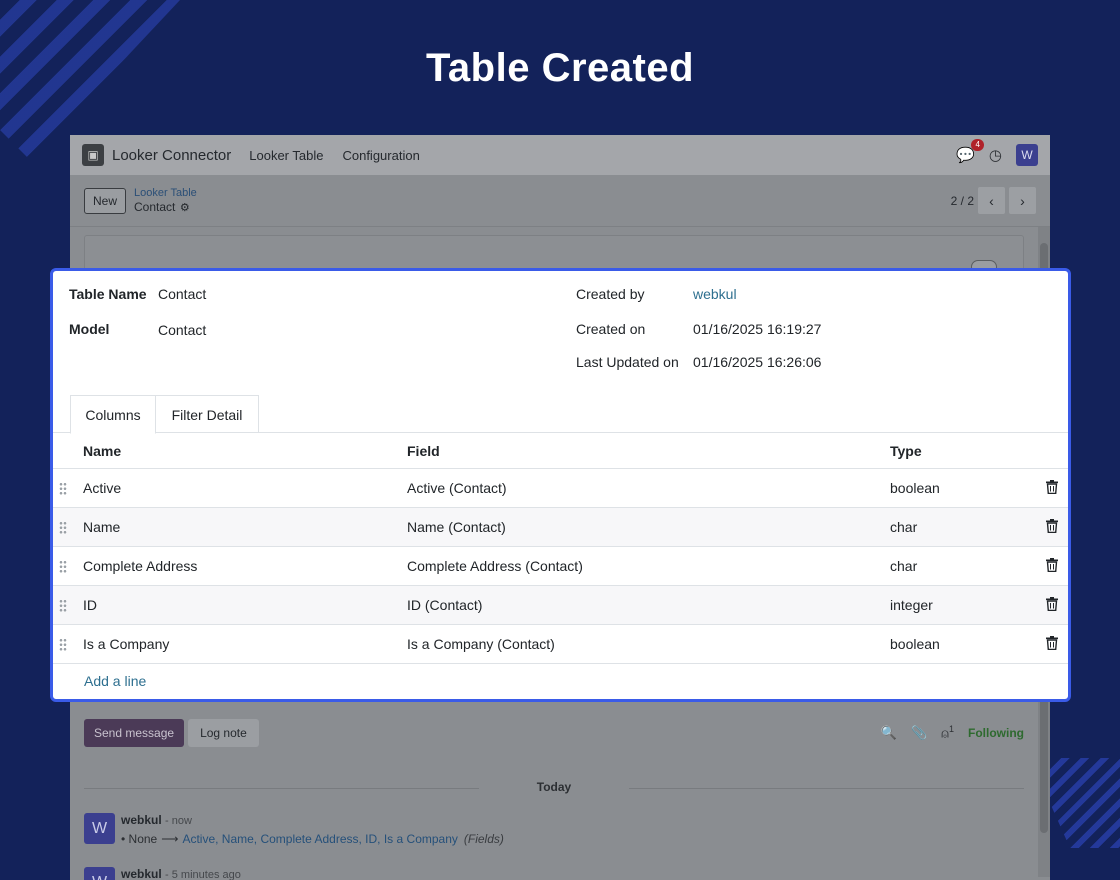  I want to click on old-value: None, so click(143, 839).